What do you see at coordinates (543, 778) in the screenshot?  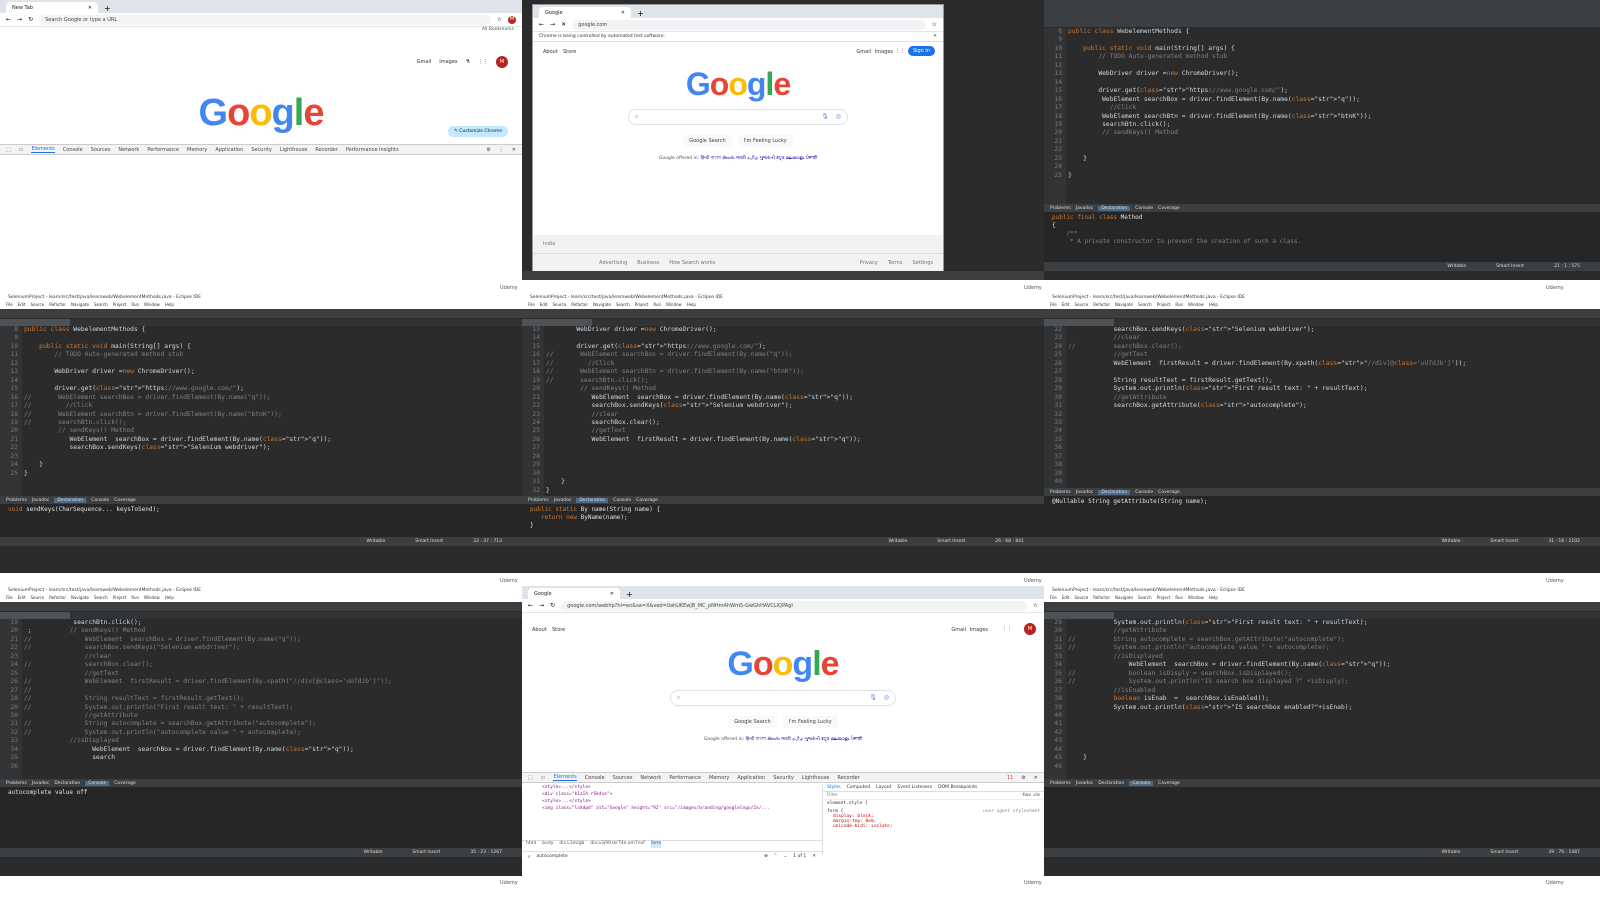 I see `device-icon: ▭` at bounding box center [543, 778].